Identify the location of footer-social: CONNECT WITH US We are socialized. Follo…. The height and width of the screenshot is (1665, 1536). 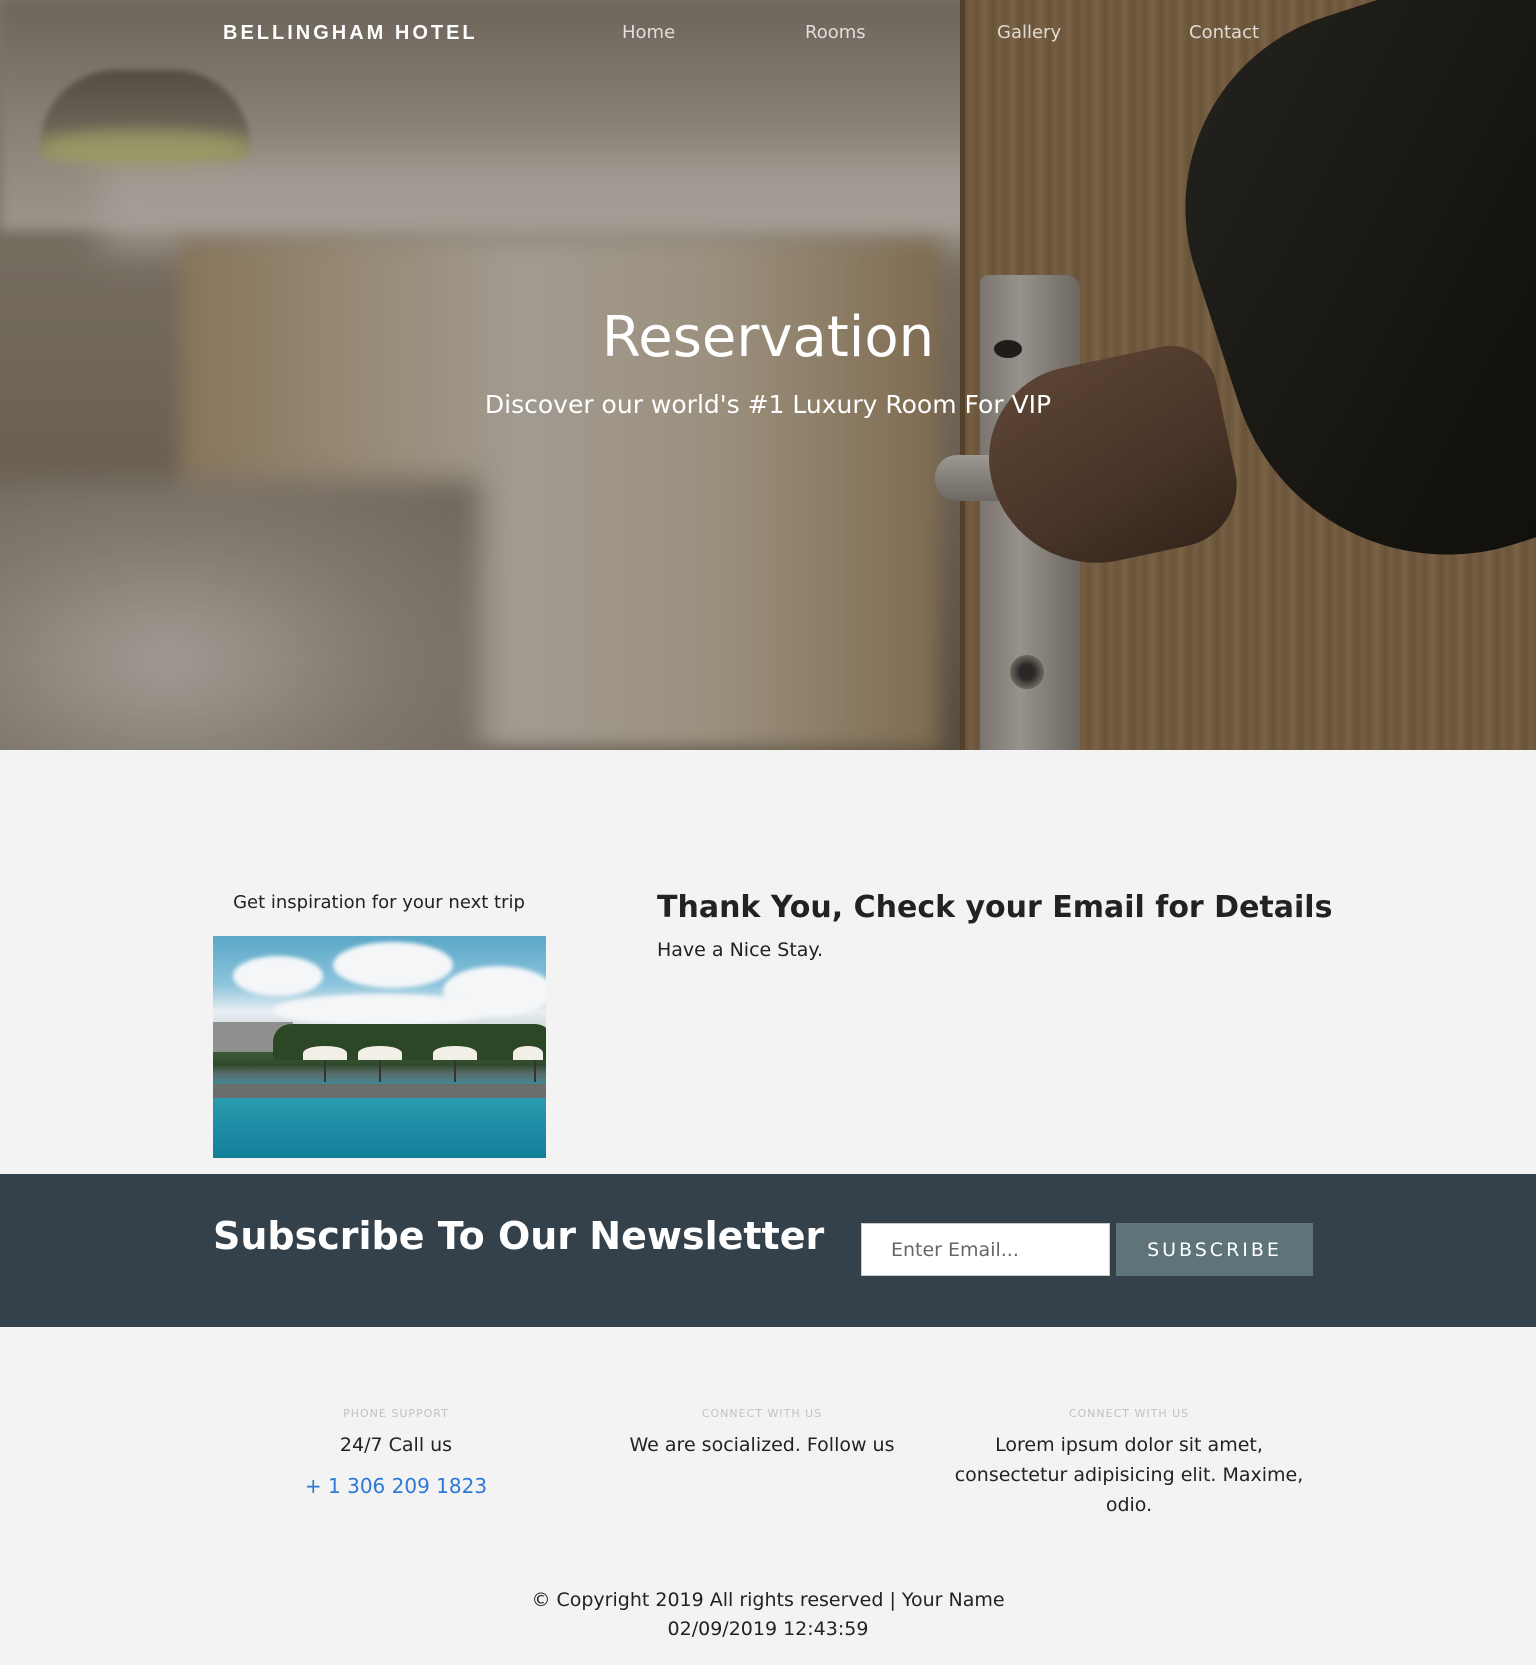
(762, 1433).